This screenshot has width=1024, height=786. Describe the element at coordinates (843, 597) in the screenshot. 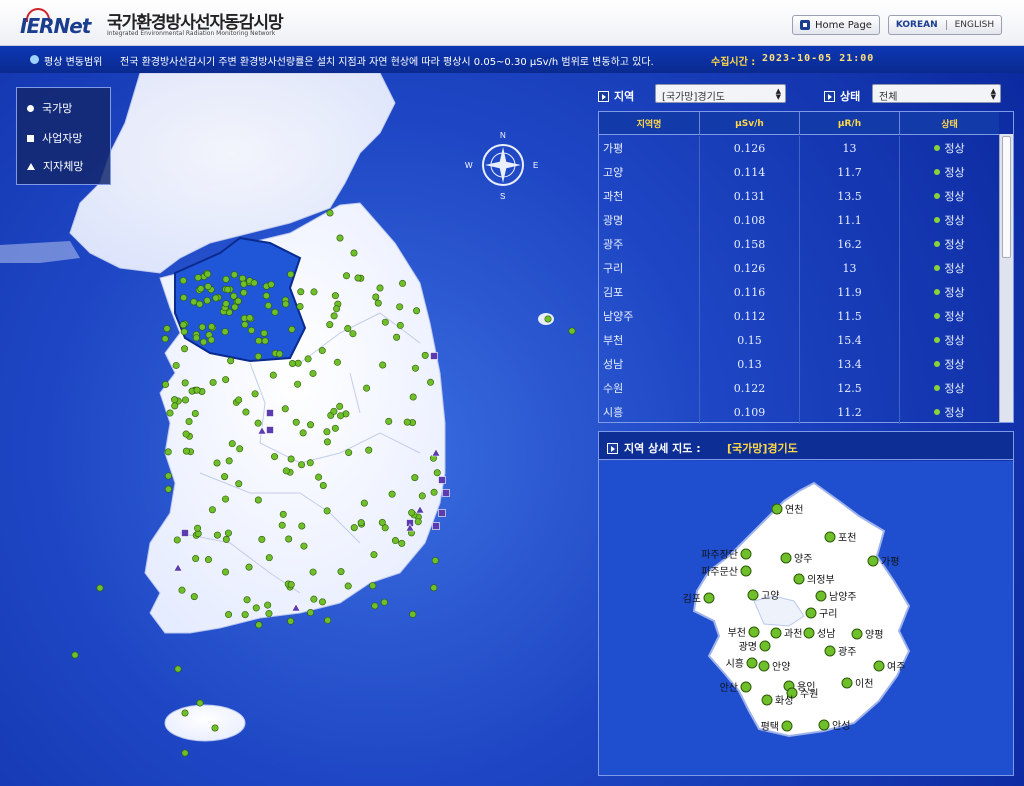

I see `detail-station-label: 남양주` at that location.